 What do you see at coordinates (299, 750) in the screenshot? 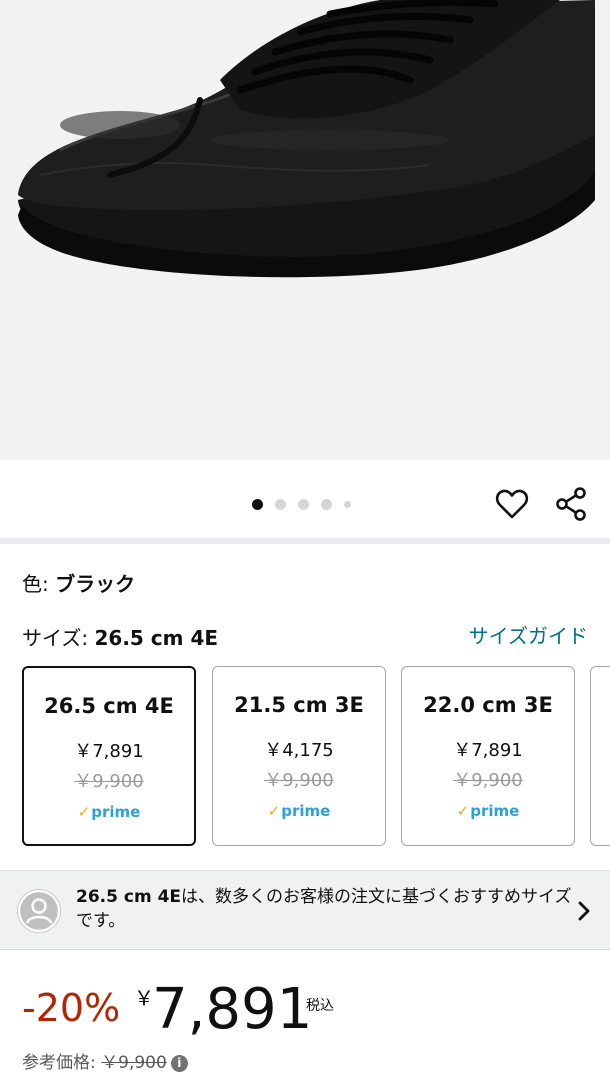
I see `size-option-price: ￥4,175` at bounding box center [299, 750].